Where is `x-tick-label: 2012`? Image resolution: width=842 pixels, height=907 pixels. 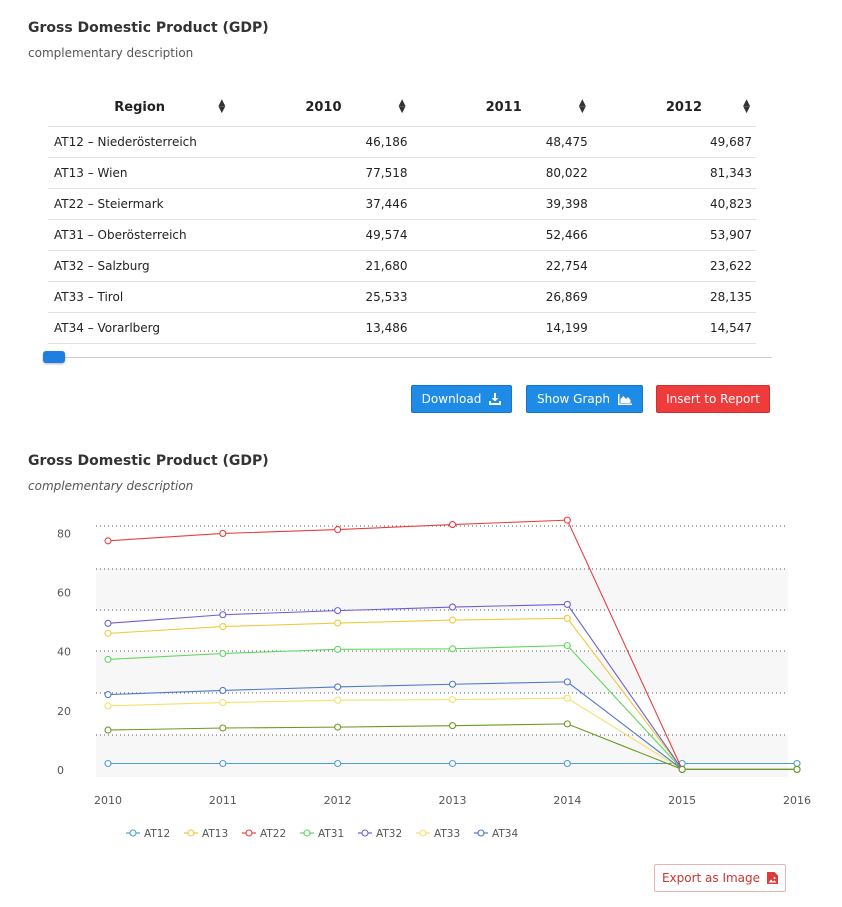
x-tick-label: 2012 is located at coordinates (338, 800).